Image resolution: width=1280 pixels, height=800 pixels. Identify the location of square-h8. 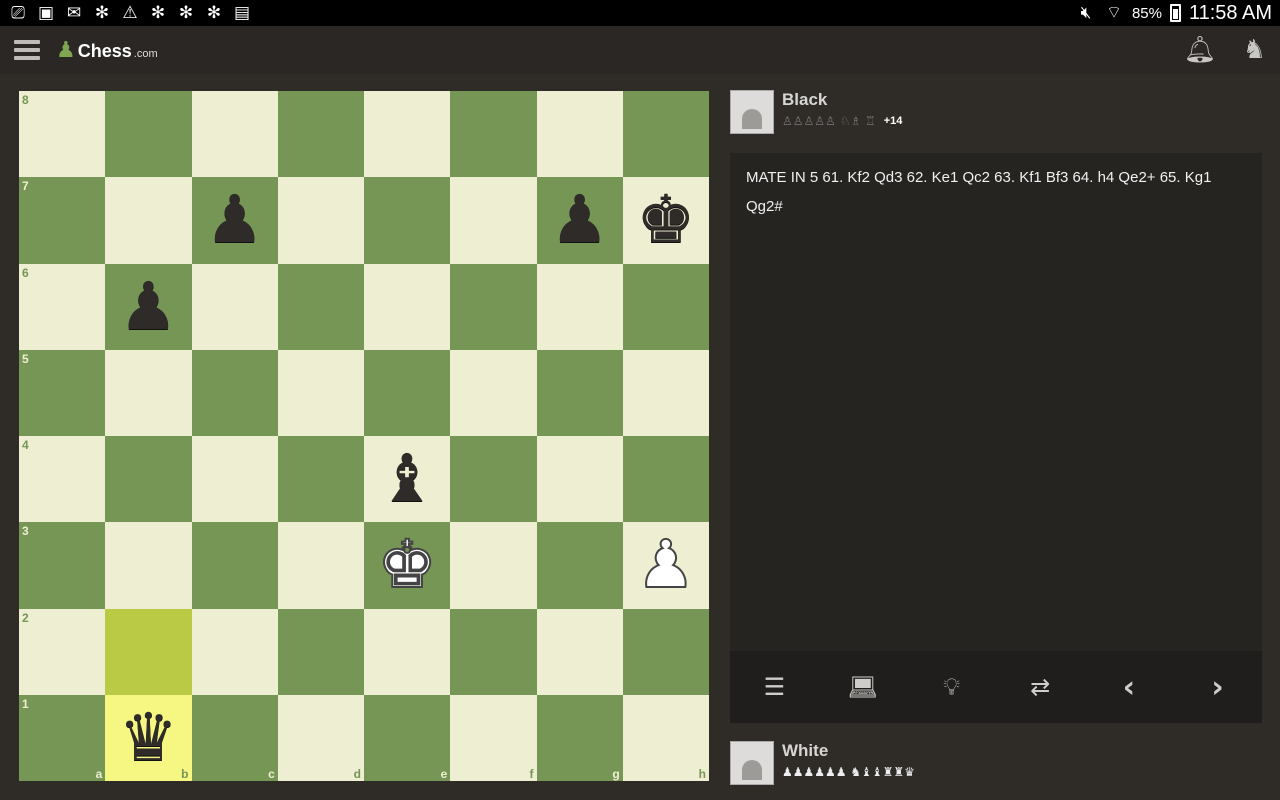
(665, 134).